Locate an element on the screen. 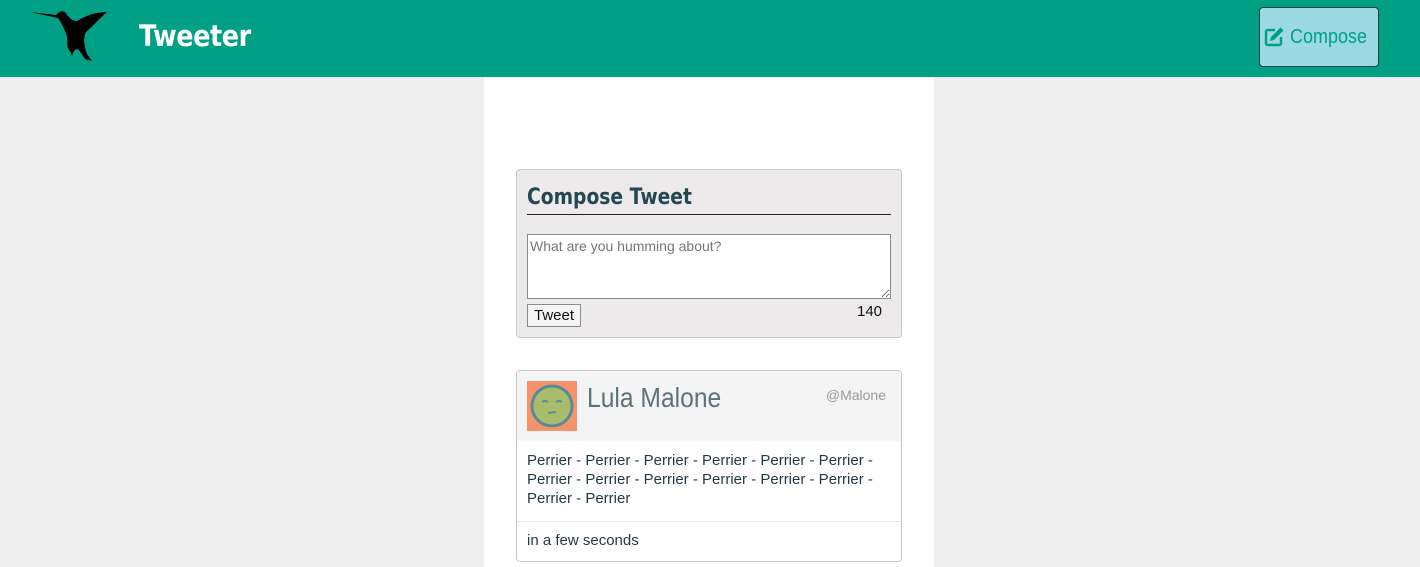 The width and height of the screenshot is (1420, 567). compose-heading: Compose Tweet is located at coordinates (709, 199).